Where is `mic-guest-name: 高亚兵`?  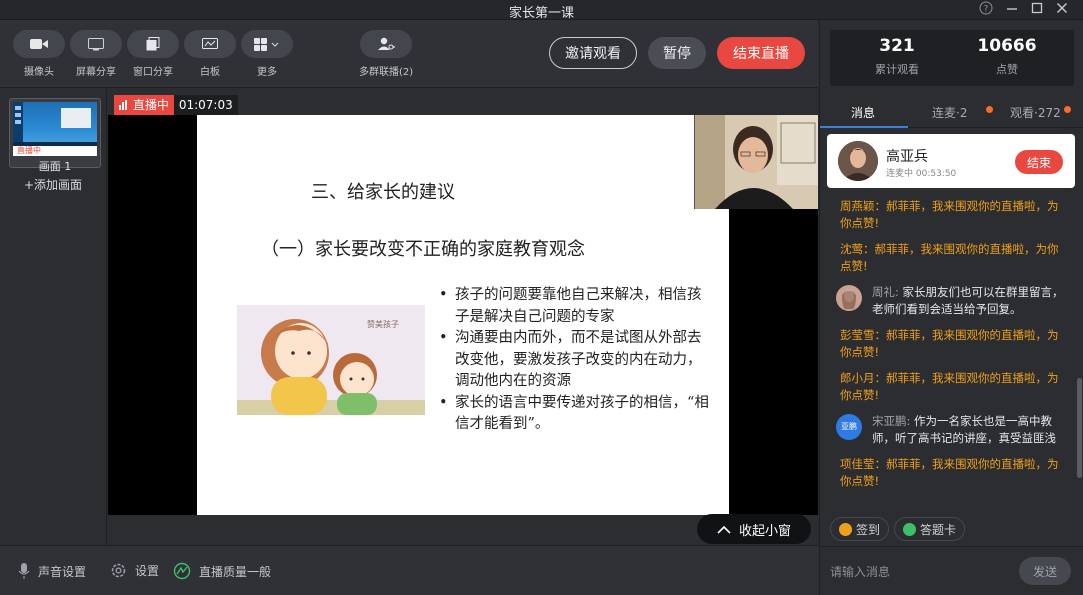
mic-guest-name: 高亚兵 is located at coordinates (907, 157).